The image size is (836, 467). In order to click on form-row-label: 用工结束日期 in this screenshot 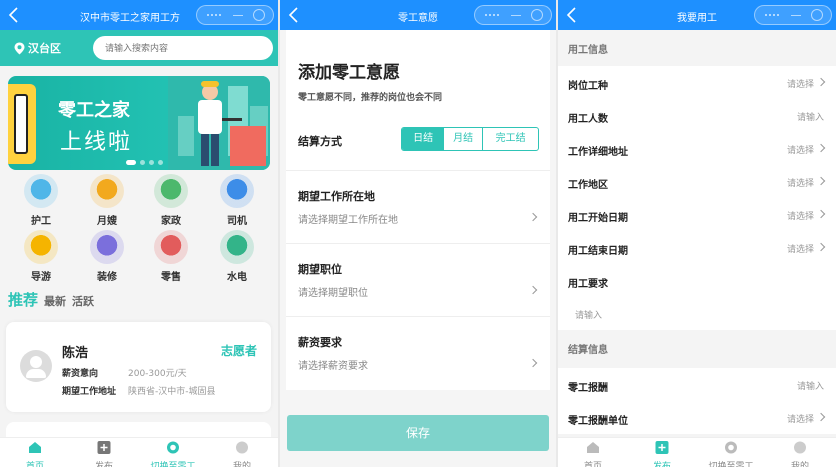, I will do `click(598, 251)`.